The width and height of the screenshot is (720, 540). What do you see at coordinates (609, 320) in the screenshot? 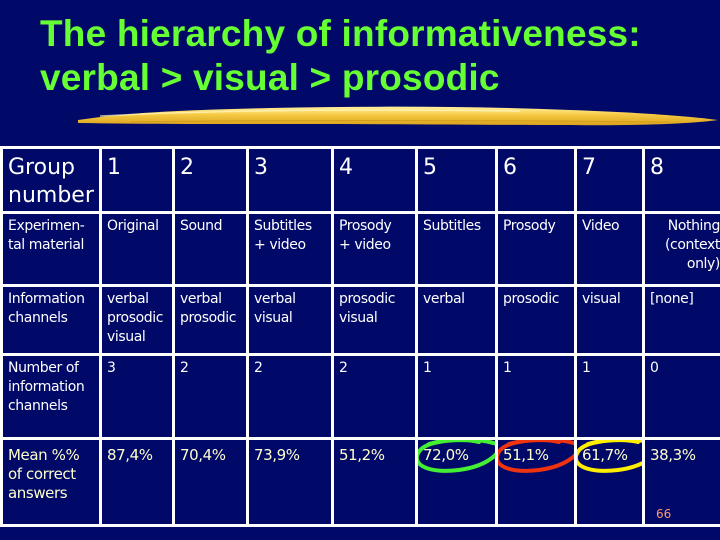
I see `table-cell: visual` at bounding box center [609, 320].